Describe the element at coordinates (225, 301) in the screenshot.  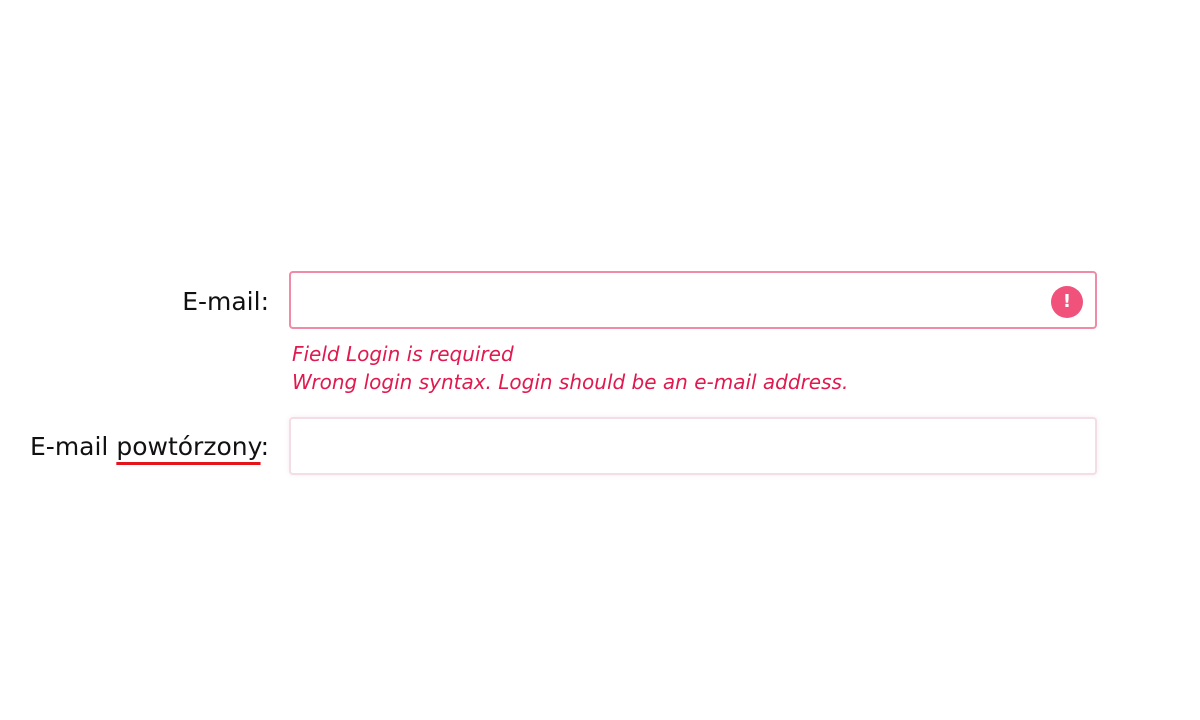
I see `email-label: E-mail:` at that location.